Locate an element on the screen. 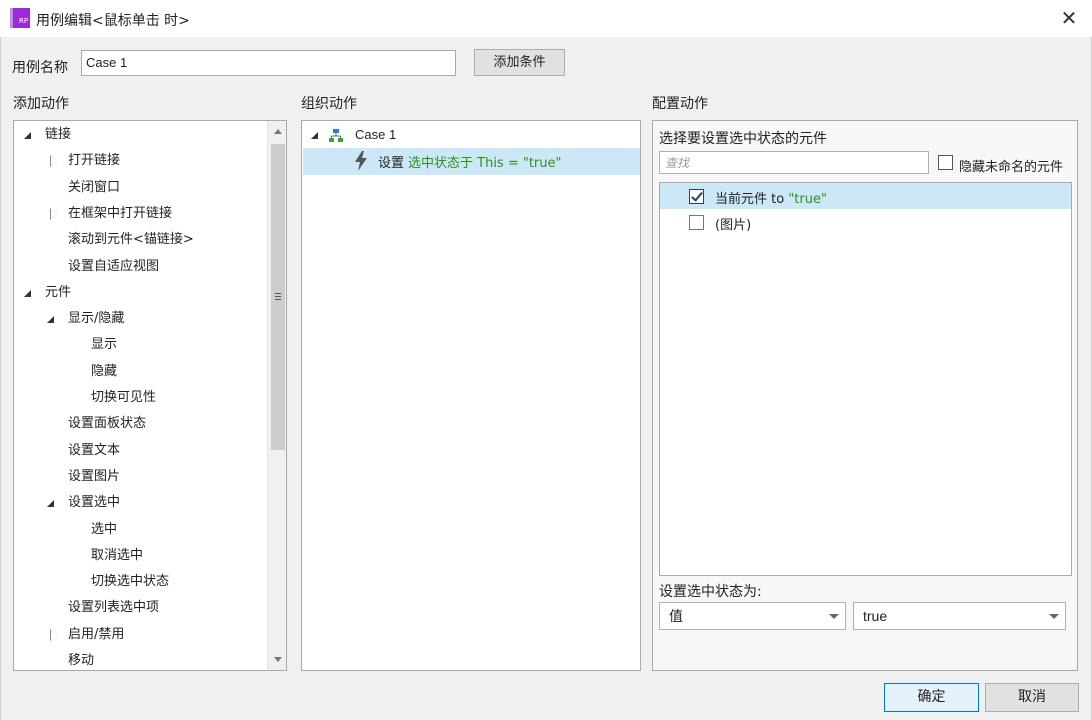 This screenshot has width=1092, height=720. action-tree-label: 设置文本 is located at coordinates (94, 450).